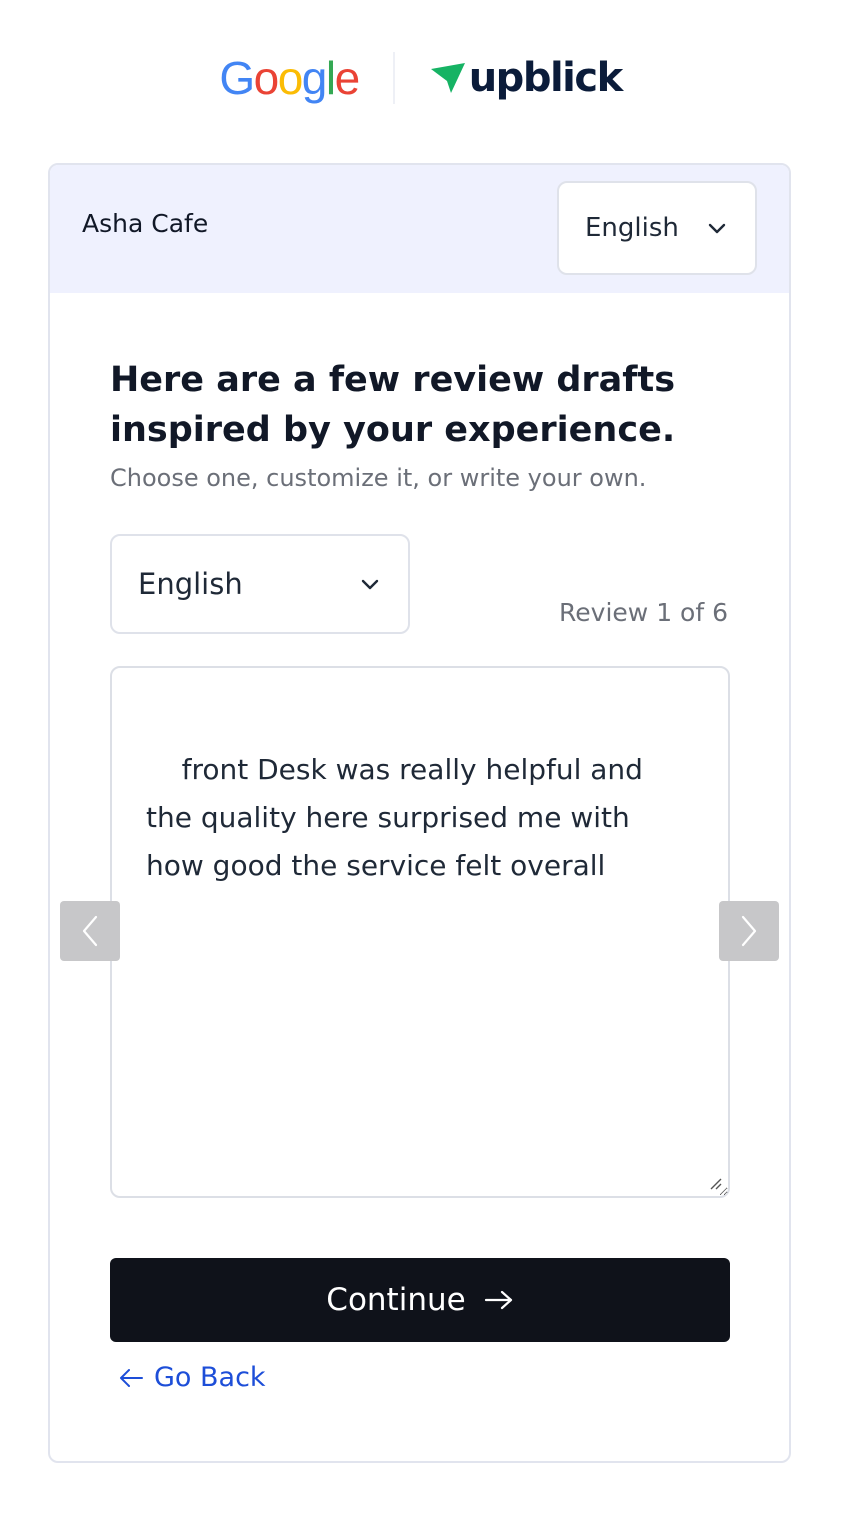  What do you see at coordinates (314, 78) in the screenshot?
I see `google-logo-letter: g` at bounding box center [314, 78].